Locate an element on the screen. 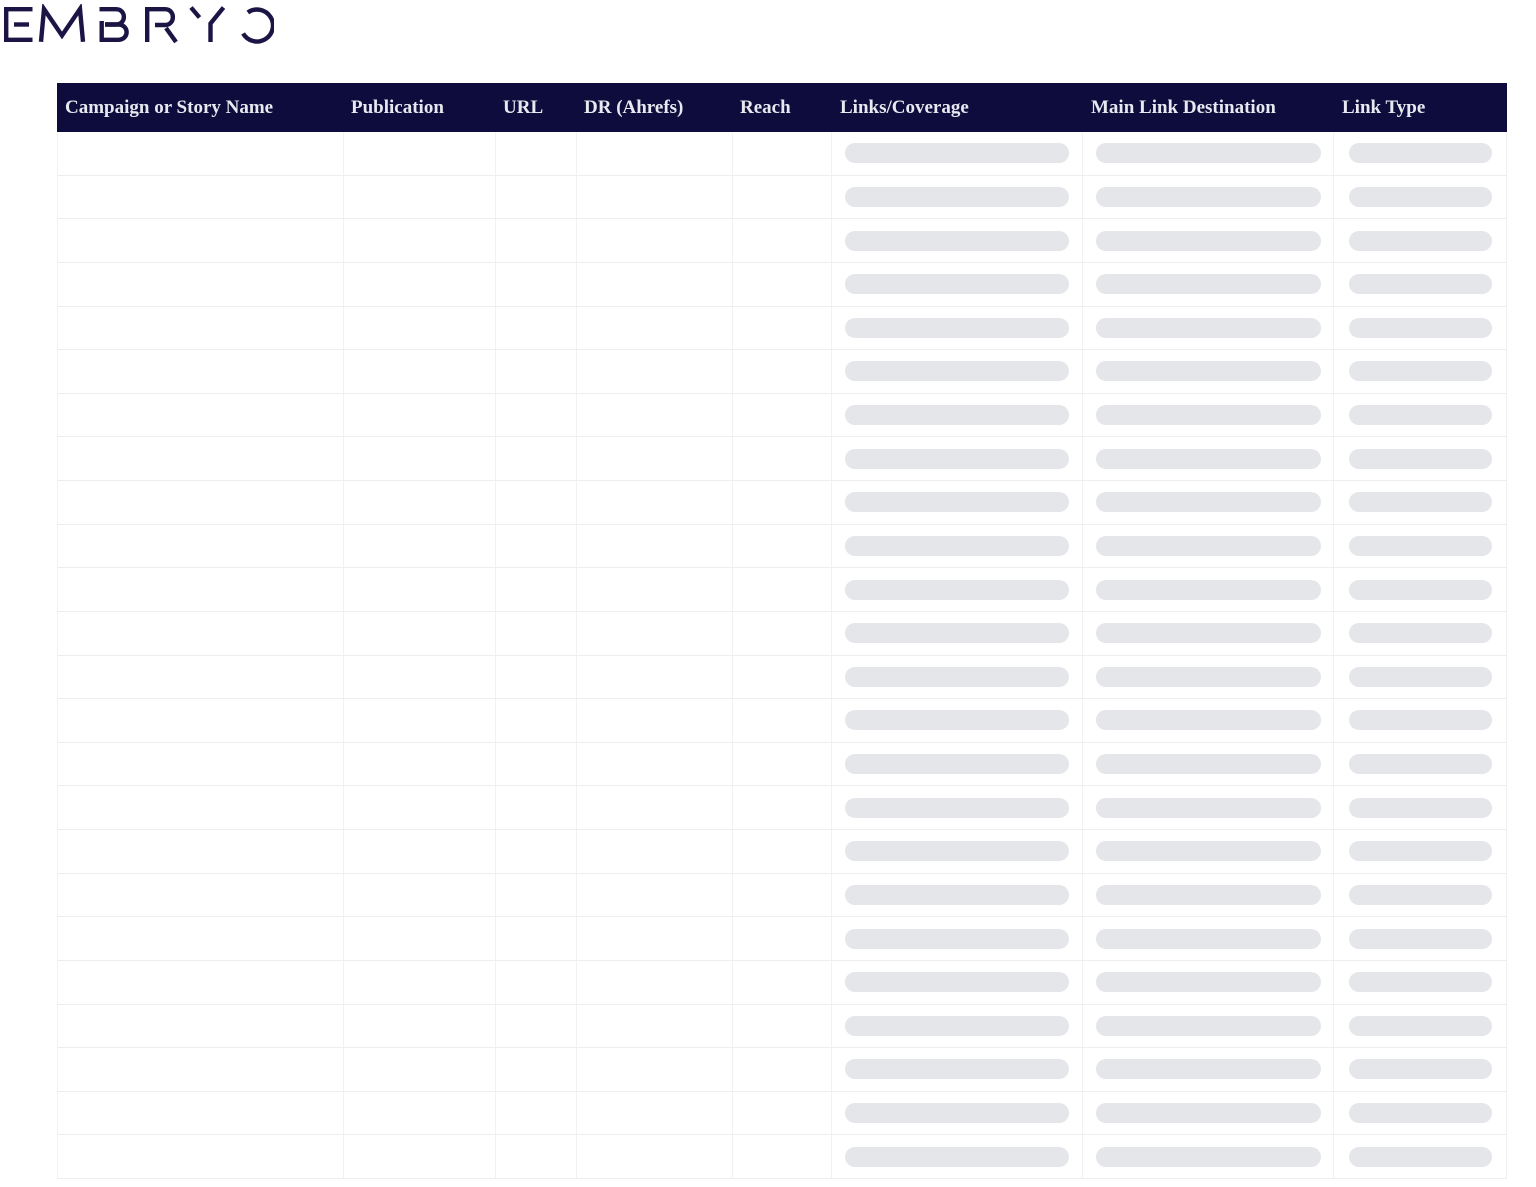 This screenshot has height=1187, width=1536. embryo-logo-mark is located at coordinates (139, 24).